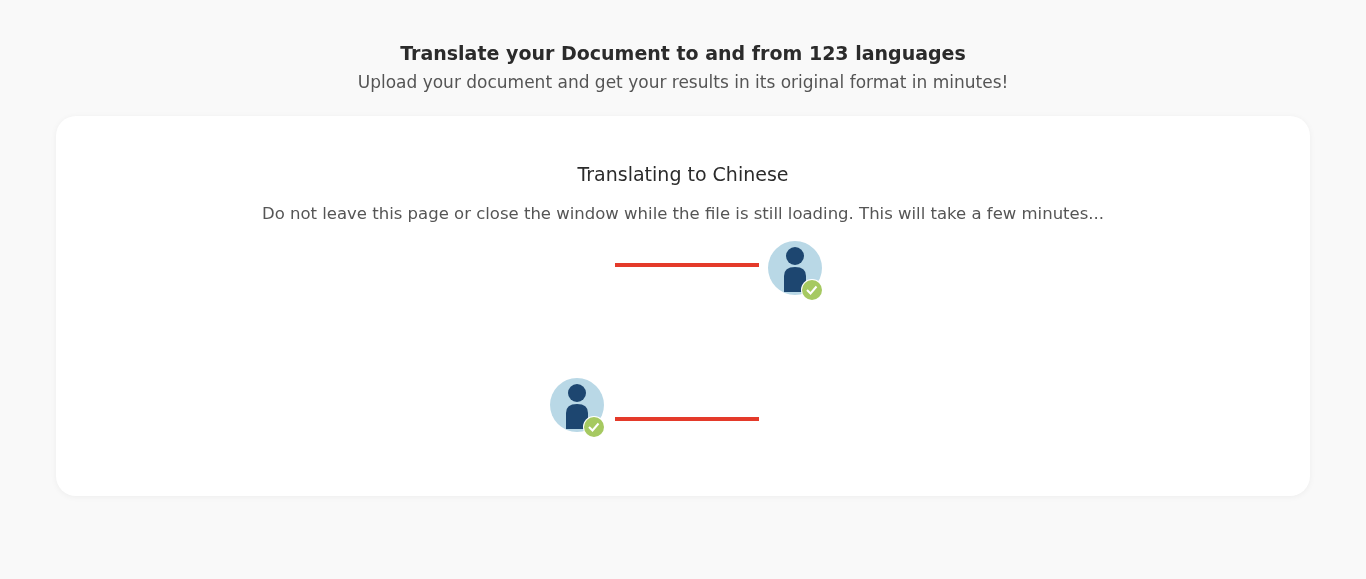  What do you see at coordinates (683, 82) in the screenshot?
I see `page-subtitle: Upload your document and get your results in its original format in minutes!` at bounding box center [683, 82].